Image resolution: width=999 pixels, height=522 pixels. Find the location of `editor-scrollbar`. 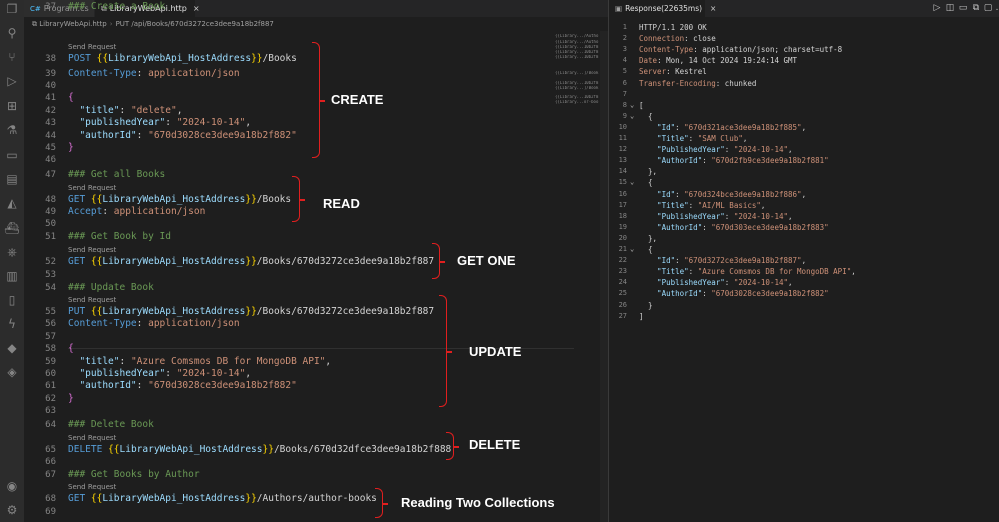

editor-scrollbar is located at coordinates (604, 276).